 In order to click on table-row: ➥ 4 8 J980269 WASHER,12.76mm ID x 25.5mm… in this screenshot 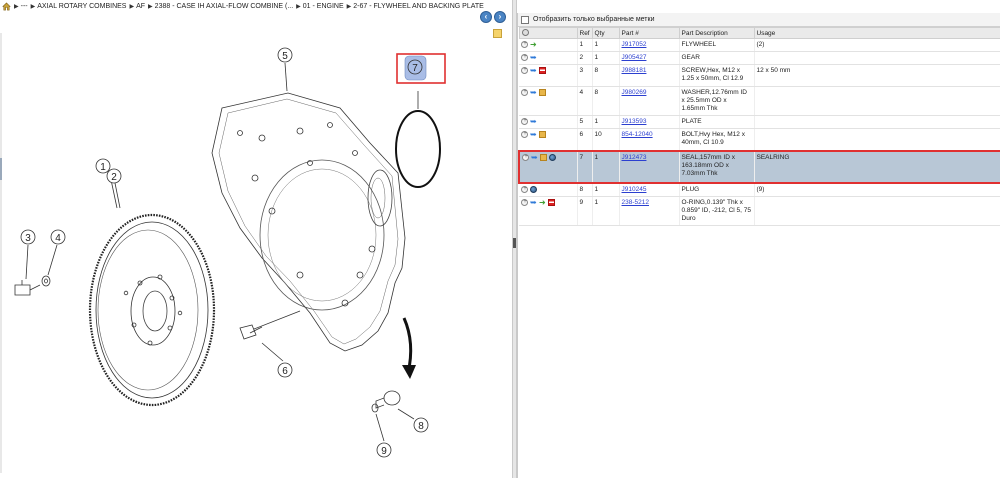, I will do `click(759, 101)`.